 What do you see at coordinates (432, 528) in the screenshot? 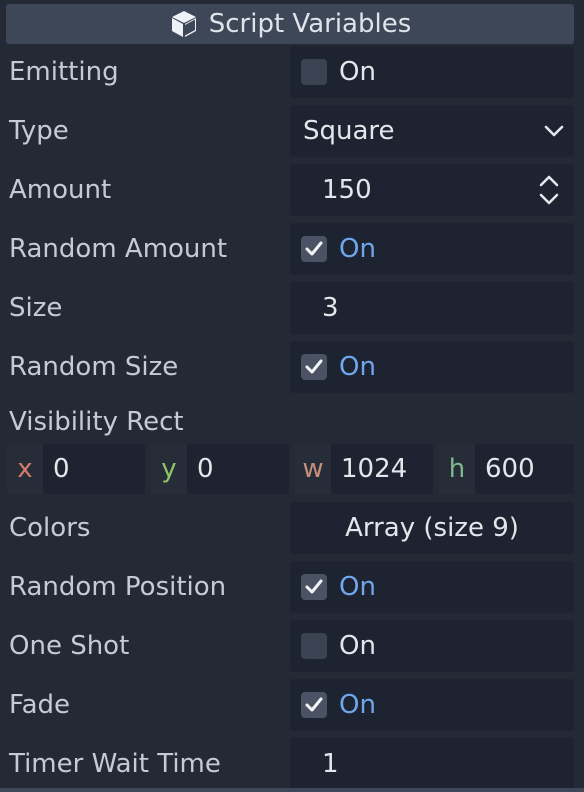
I see `colors-array-button: Array (size 9)` at bounding box center [432, 528].